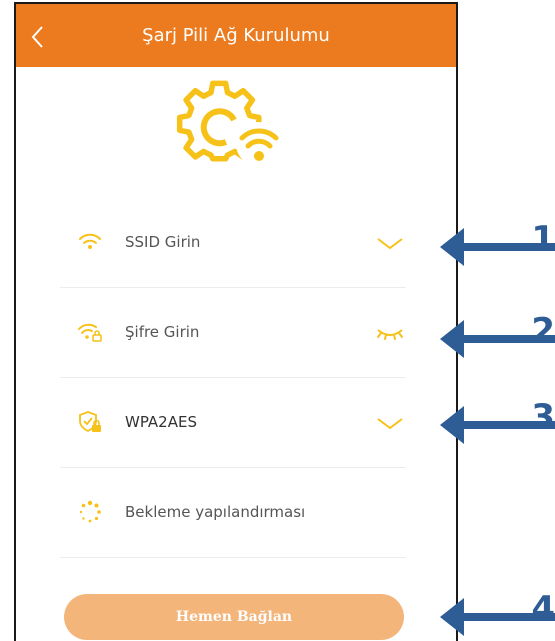 The height and width of the screenshot is (641, 555). Describe the element at coordinates (233, 243) in the screenshot. I see `ssid-field: SSID Girin` at that location.